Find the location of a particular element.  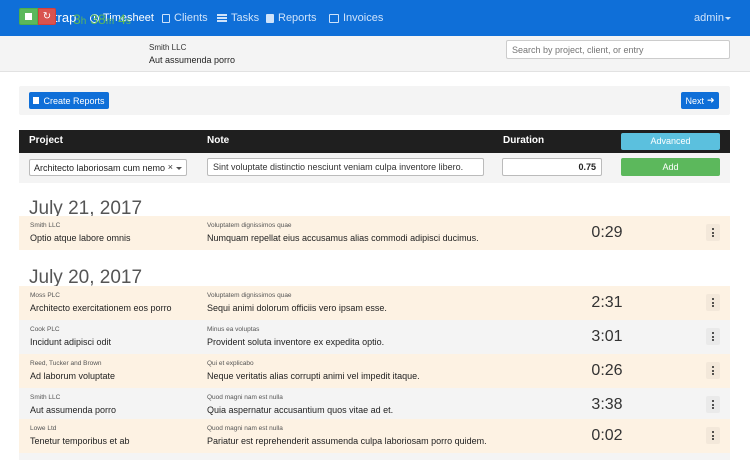

nav-invoices: Invoices is located at coordinates (356, 18).